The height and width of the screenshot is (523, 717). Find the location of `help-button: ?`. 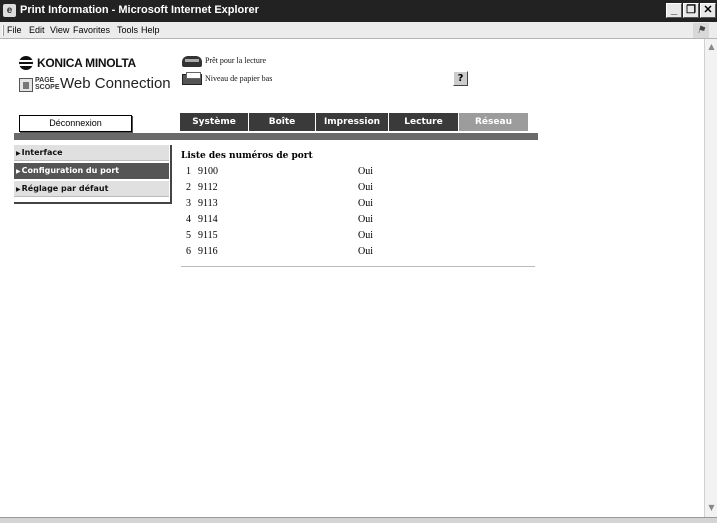

help-button: ? is located at coordinates (460, 78).